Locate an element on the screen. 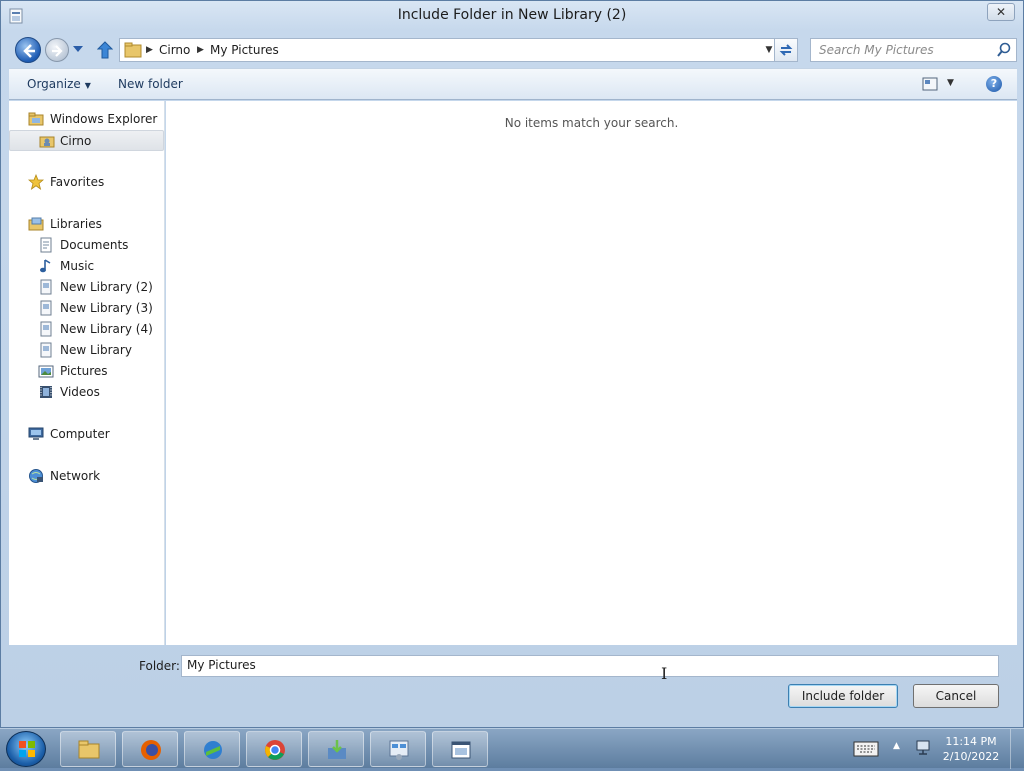 This screenshot has height=771, width=1024. taskbar-app-chrome is located at coordinates (274, 749).